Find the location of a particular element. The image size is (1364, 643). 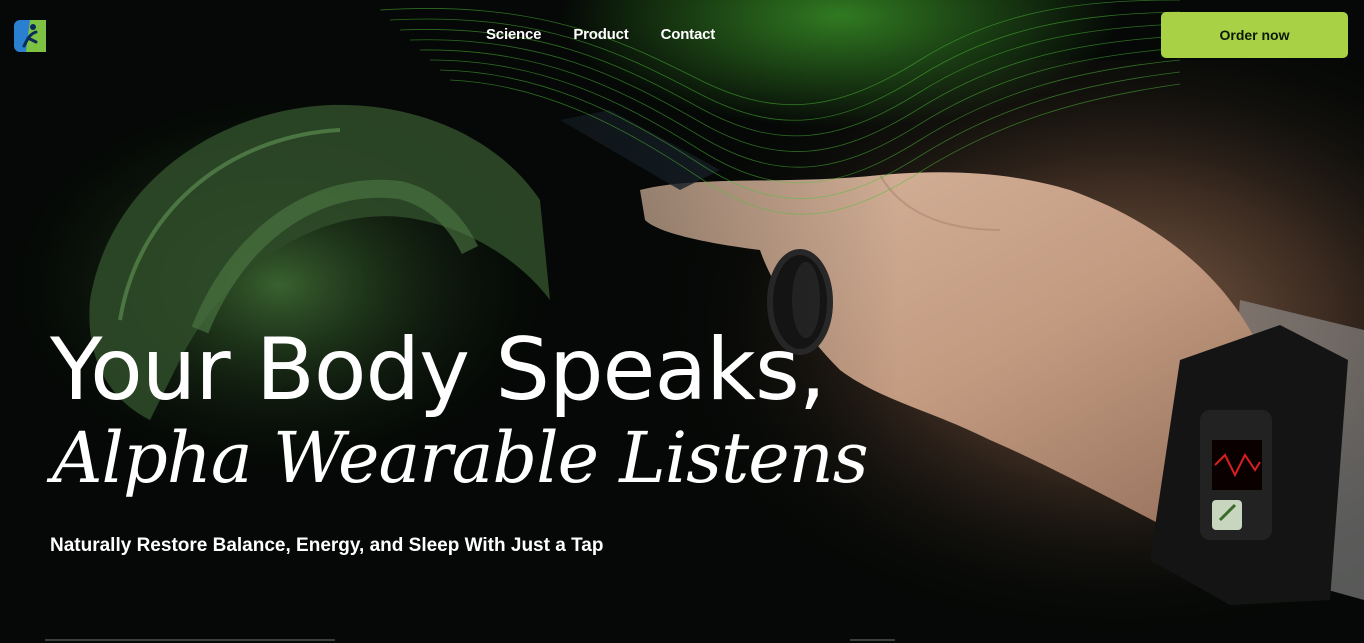

hero-headline-script: Alpha Wearable Listens is located at coordinates (460, 458).